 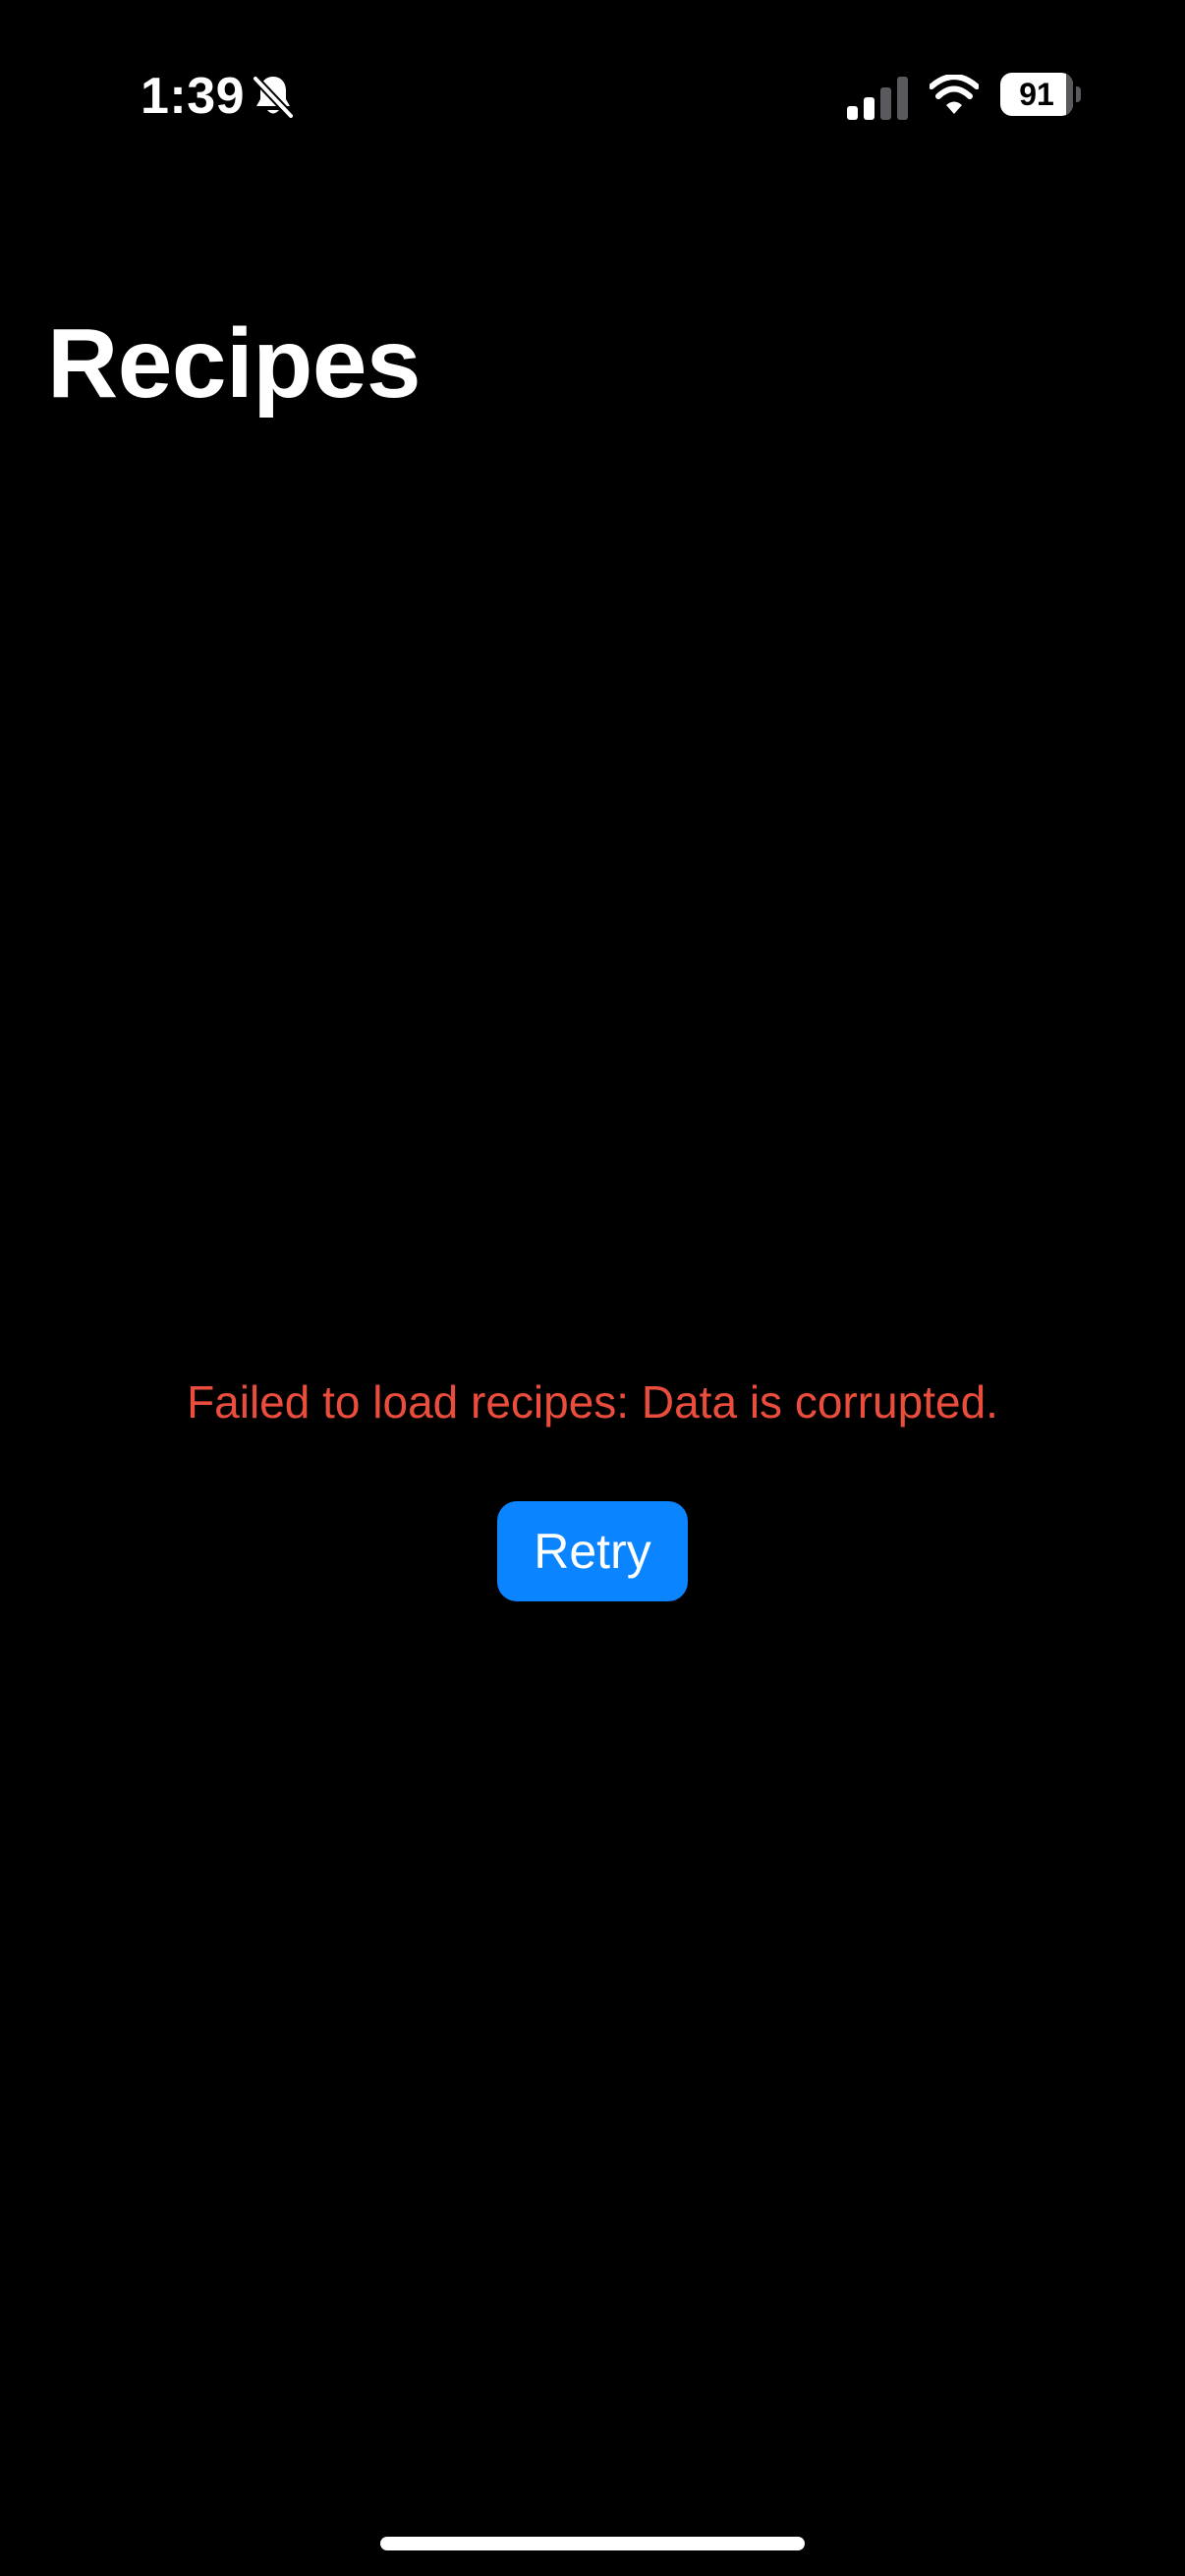 I want to click on wifi-icon, so click(x=955, y=94).